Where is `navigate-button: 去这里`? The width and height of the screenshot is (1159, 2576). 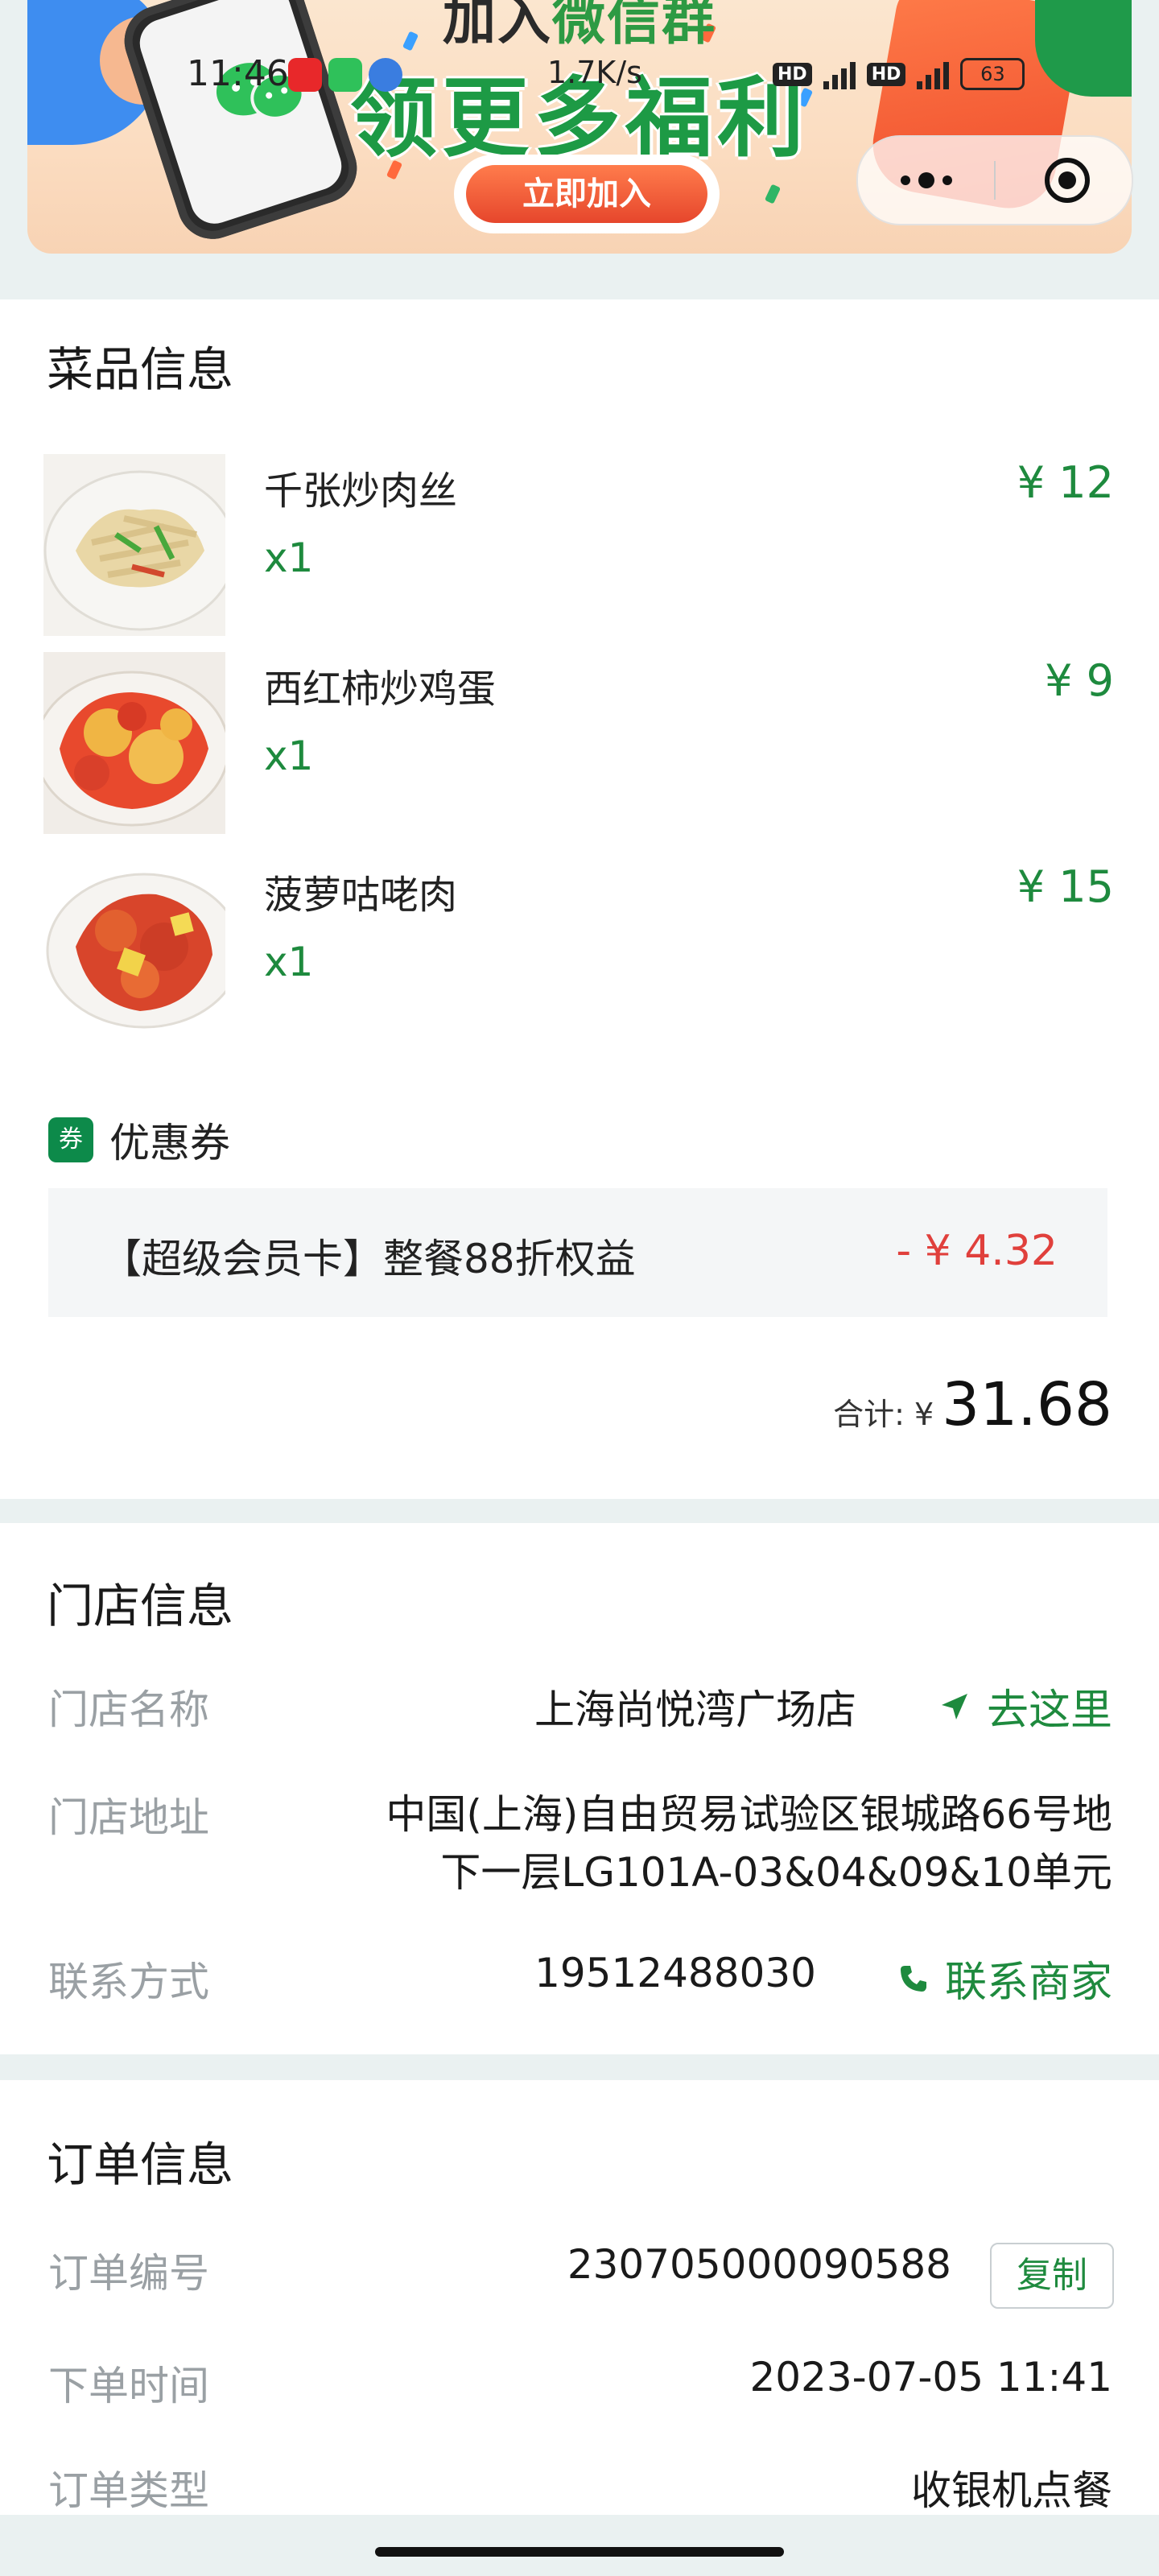
navigate-button: 去这里 is located at coordinates (1025, 1706).